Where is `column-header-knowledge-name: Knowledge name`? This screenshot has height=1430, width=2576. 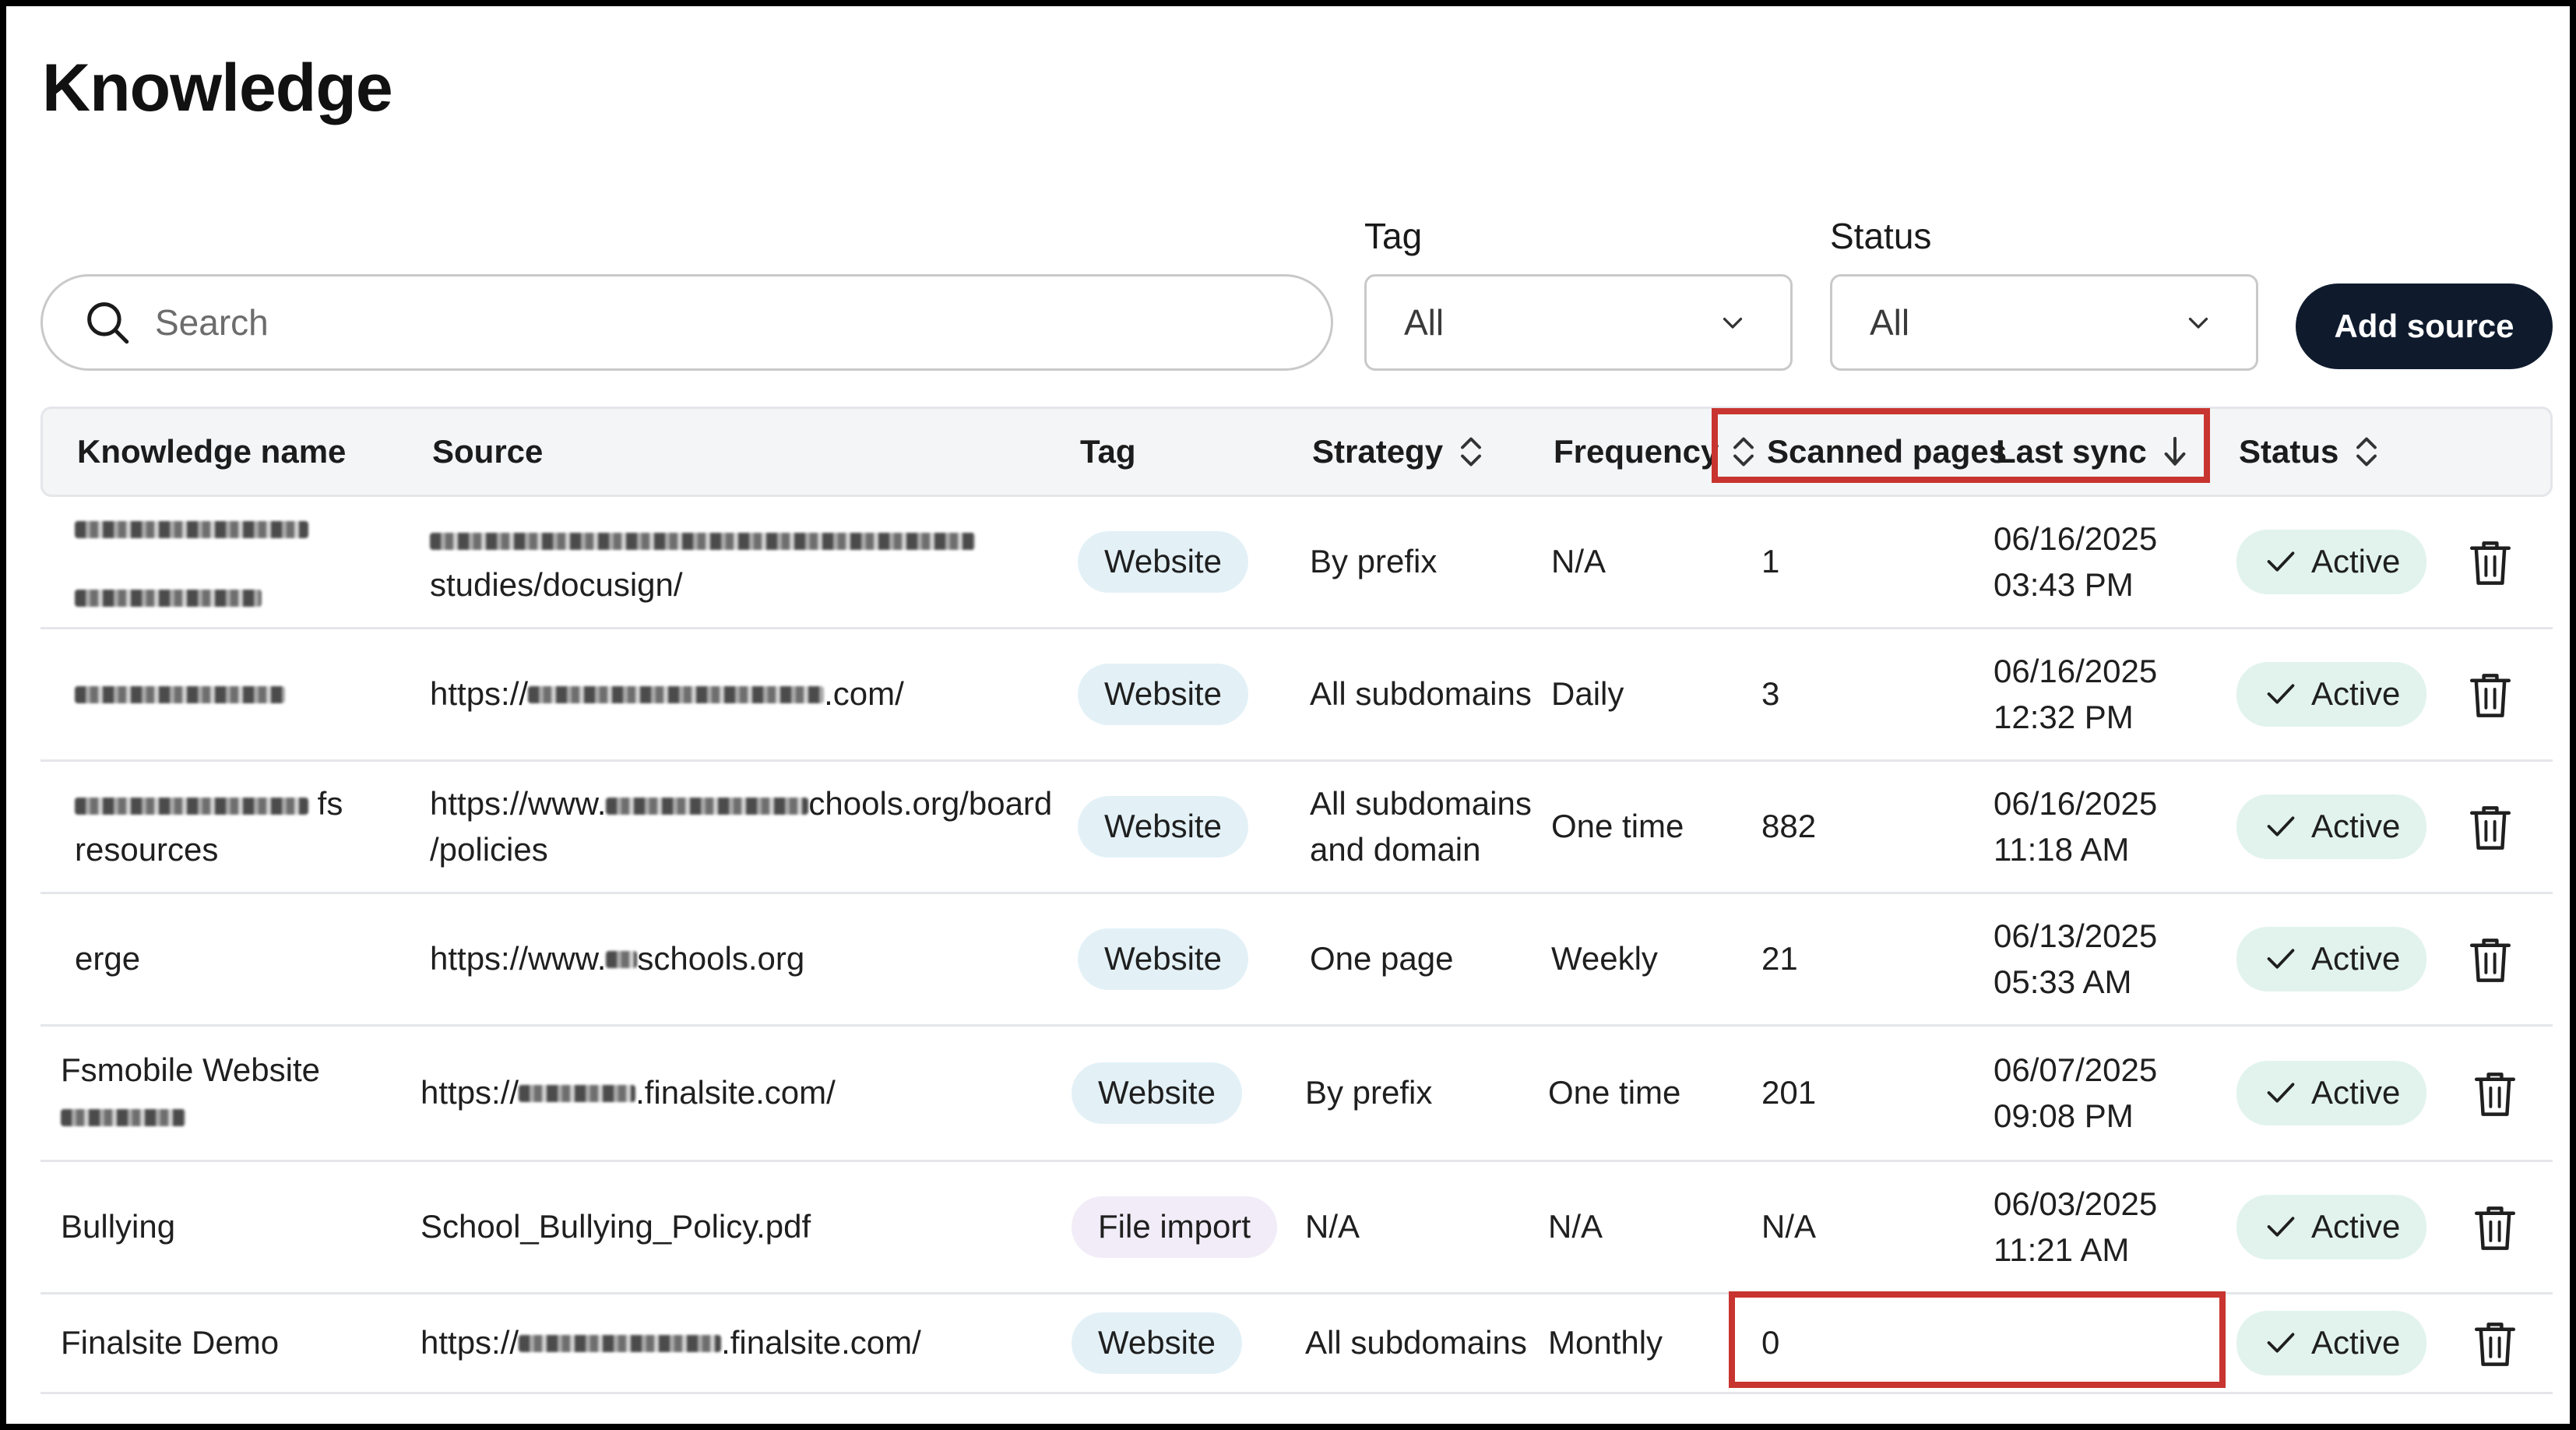 column-header-knowledge-name: Knowledge name is located at coordinates (211, 452).